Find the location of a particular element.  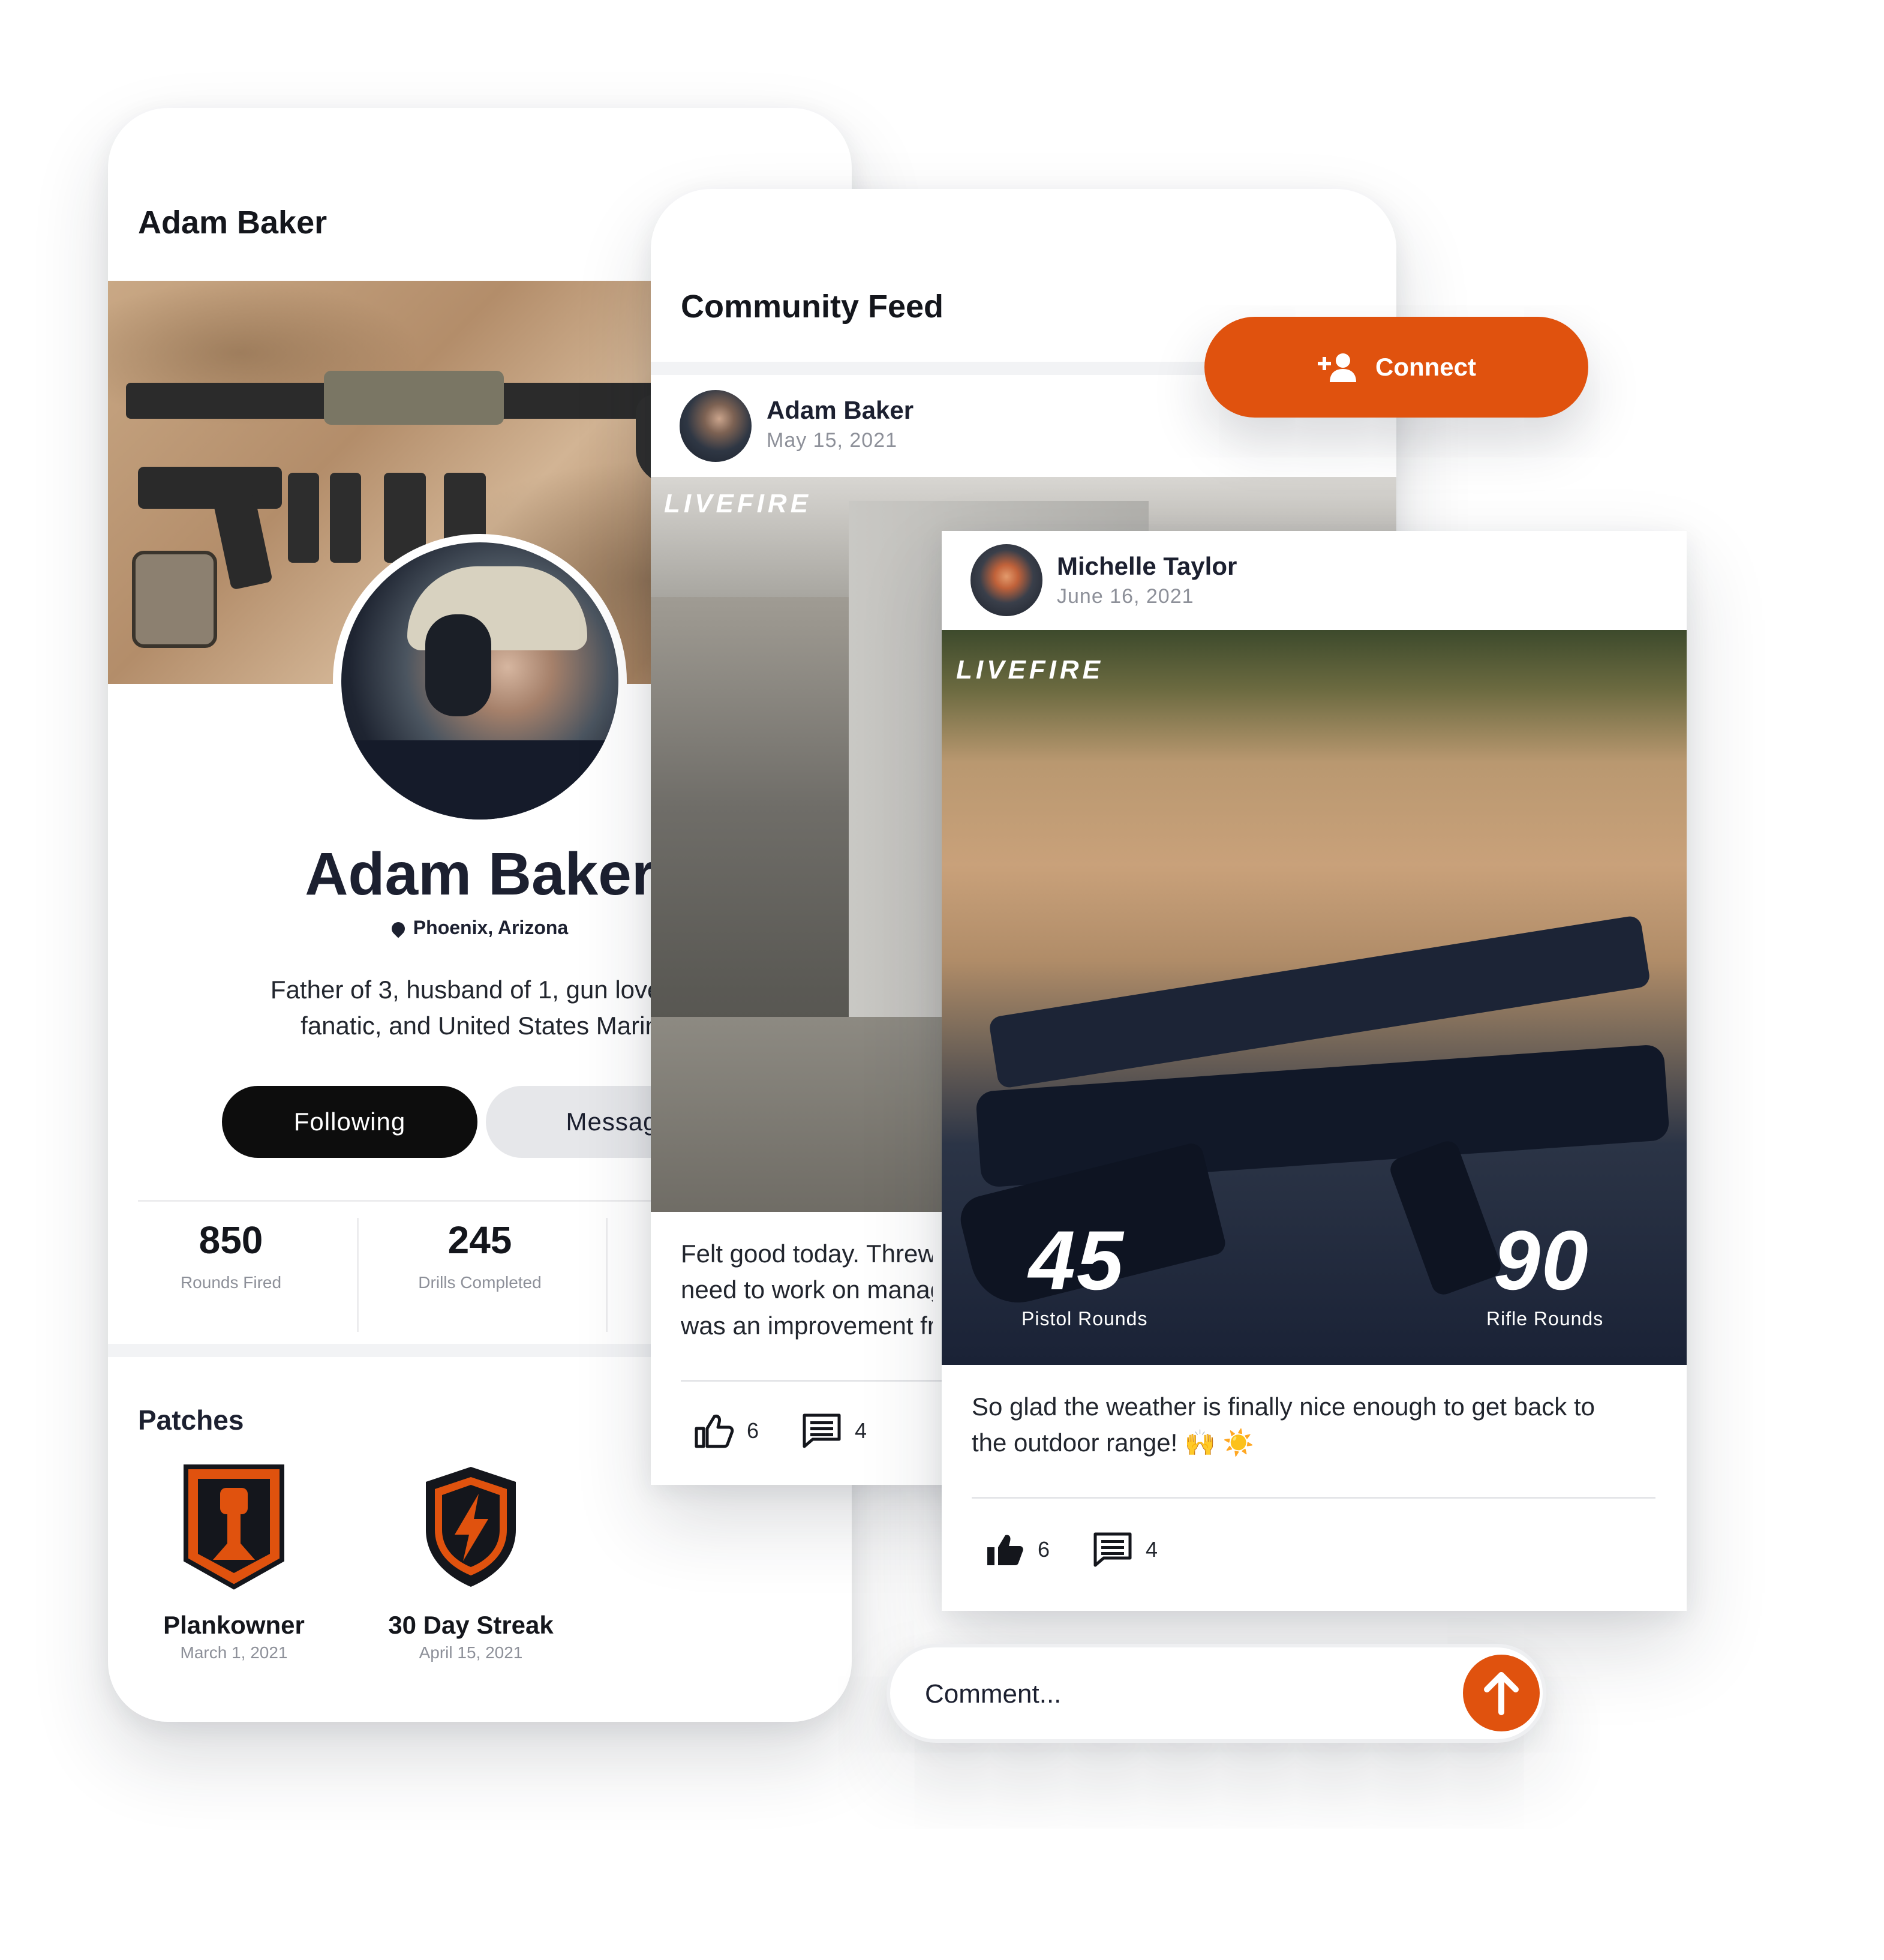

connect-button: Connect is located at coordinates (1396, 367).